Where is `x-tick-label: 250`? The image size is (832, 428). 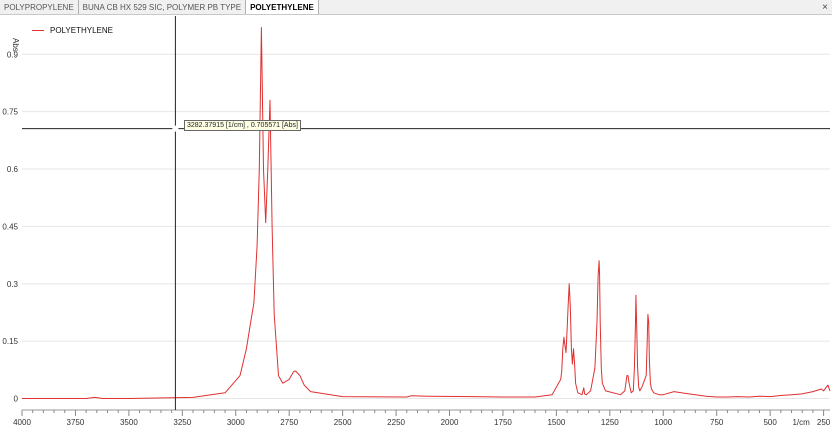
x-tick-label: 250 is located at coordinates (824, 422).